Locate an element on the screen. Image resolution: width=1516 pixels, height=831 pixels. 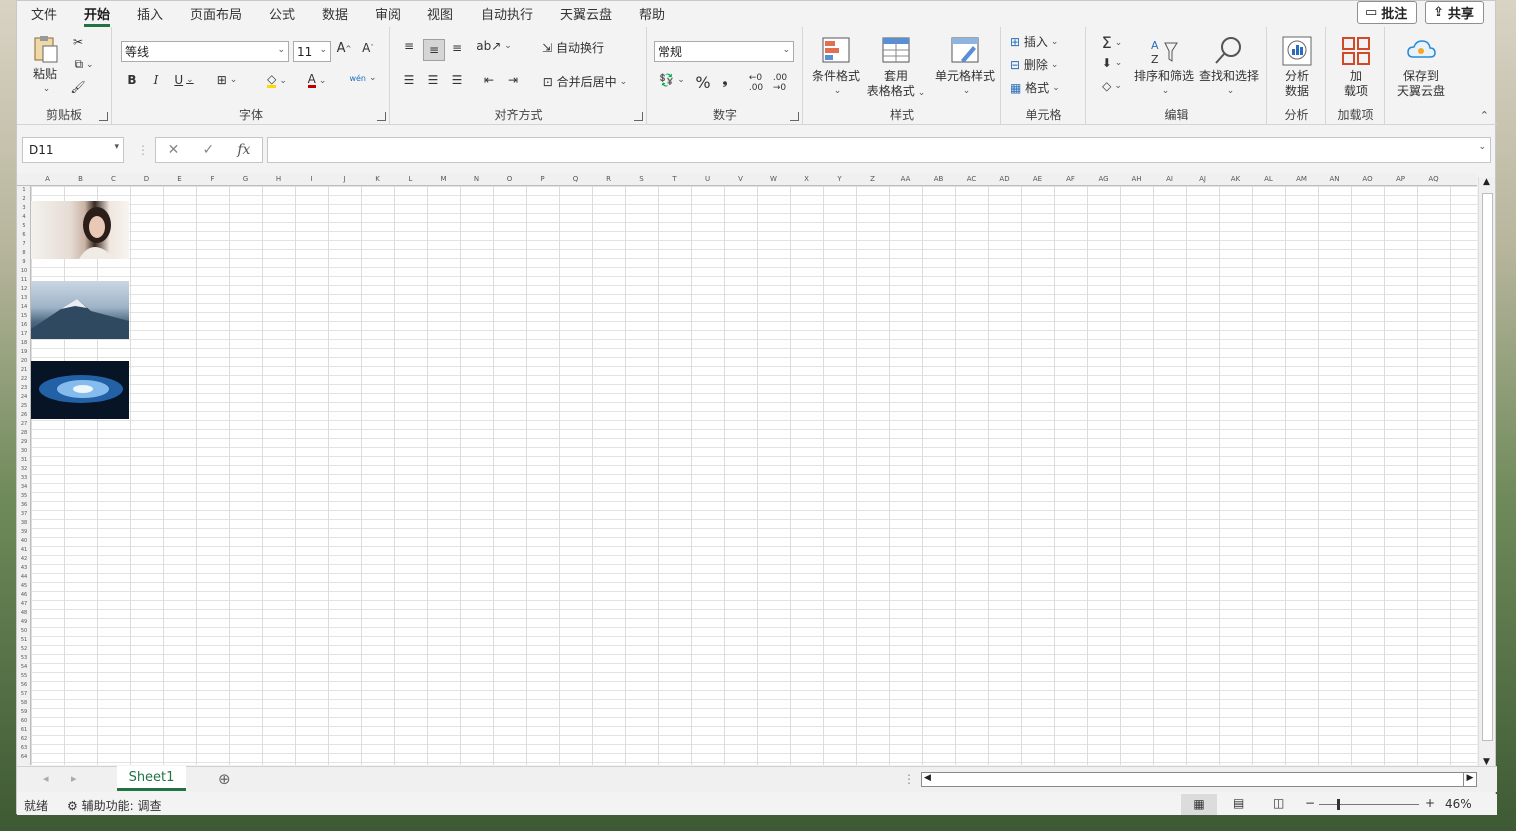
column-header: Z is located at coordinates (872, 179).